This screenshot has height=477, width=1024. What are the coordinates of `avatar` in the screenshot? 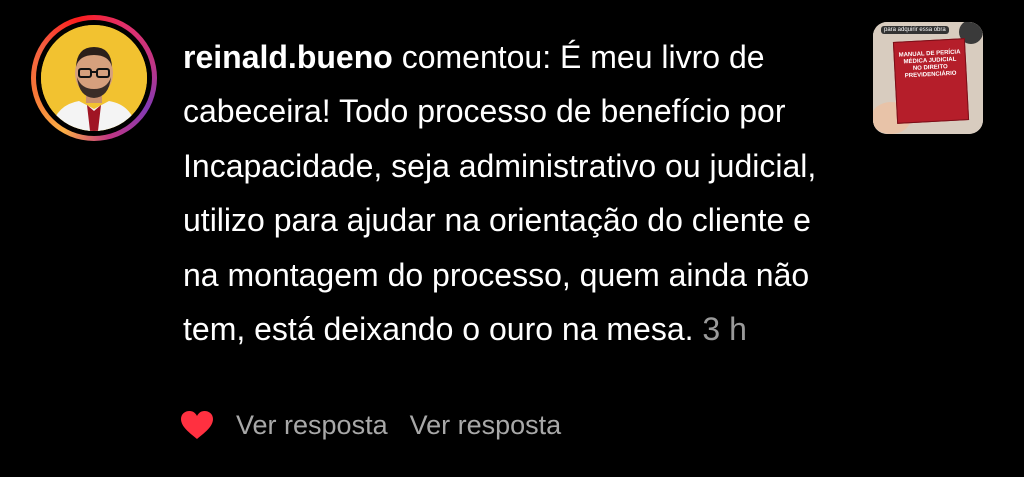 It's located at (94, 78).